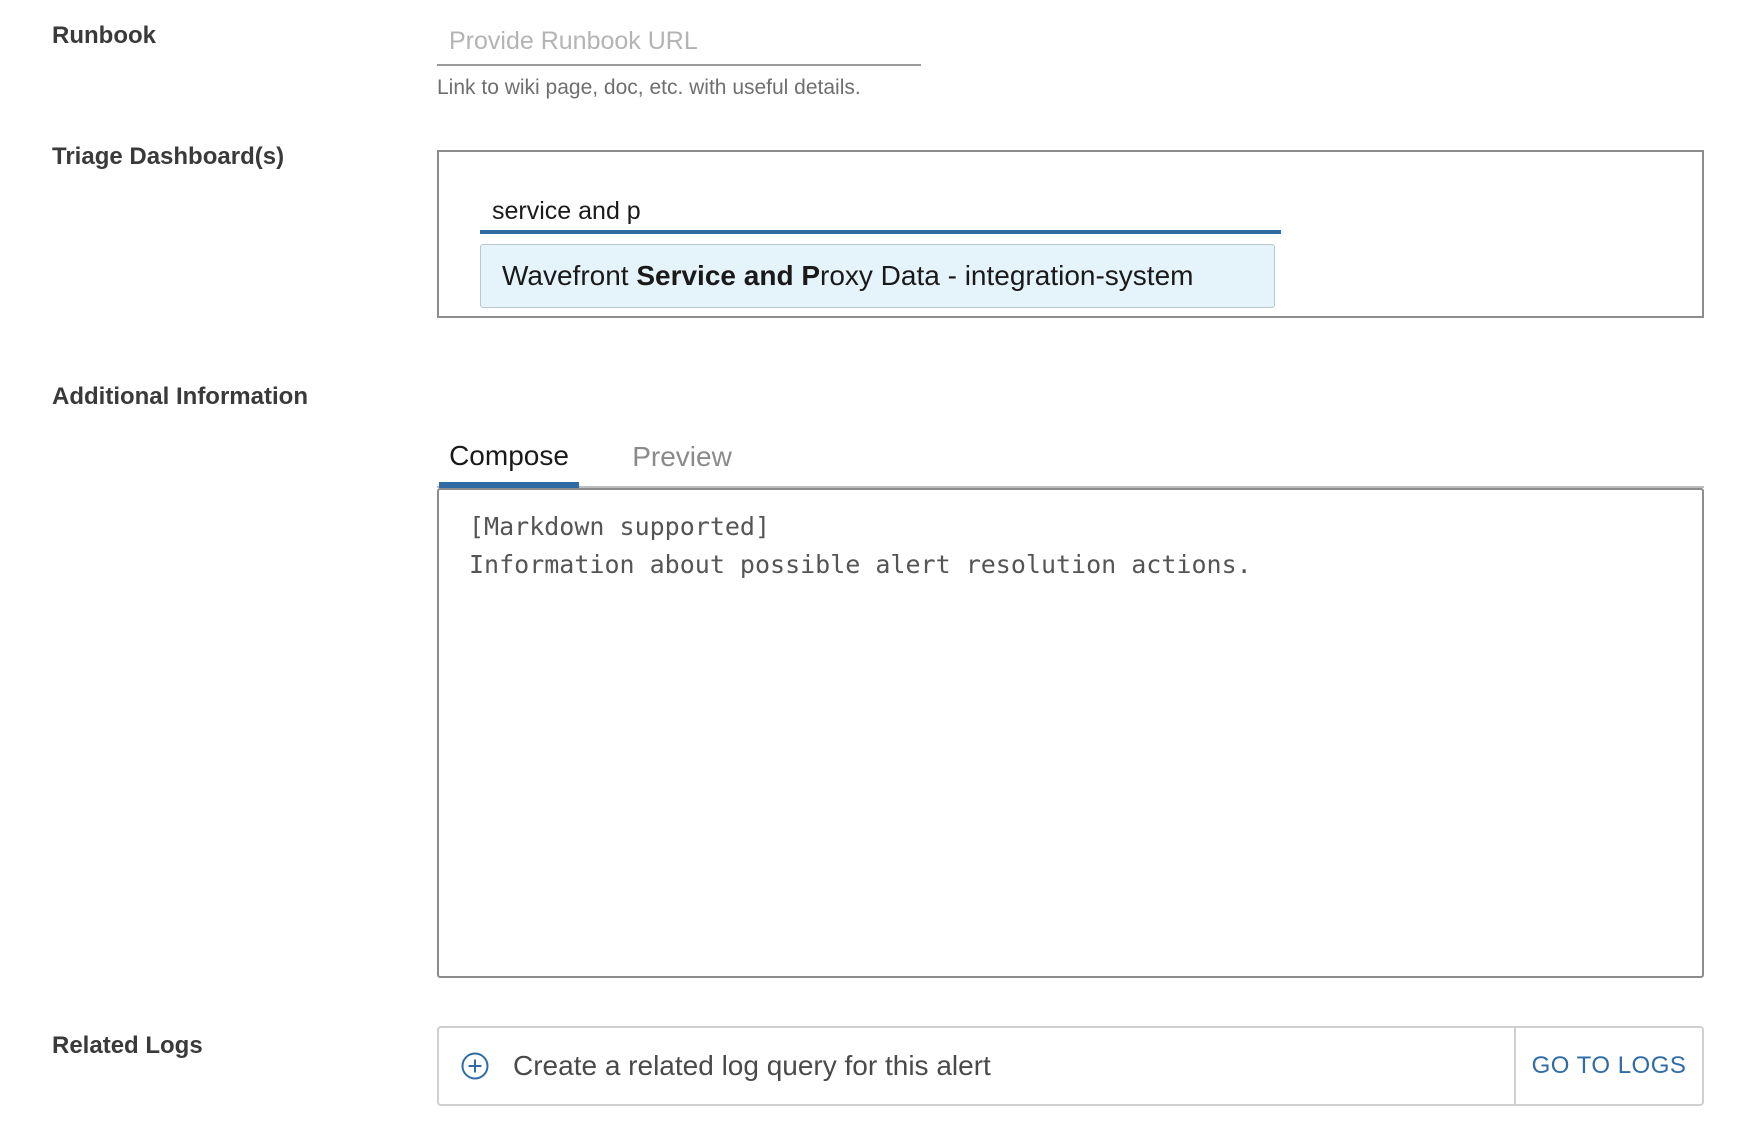  Describe the element at coordinates (728, 275) in the screenshot. I see `suggestion-match: Service and P` at that location.